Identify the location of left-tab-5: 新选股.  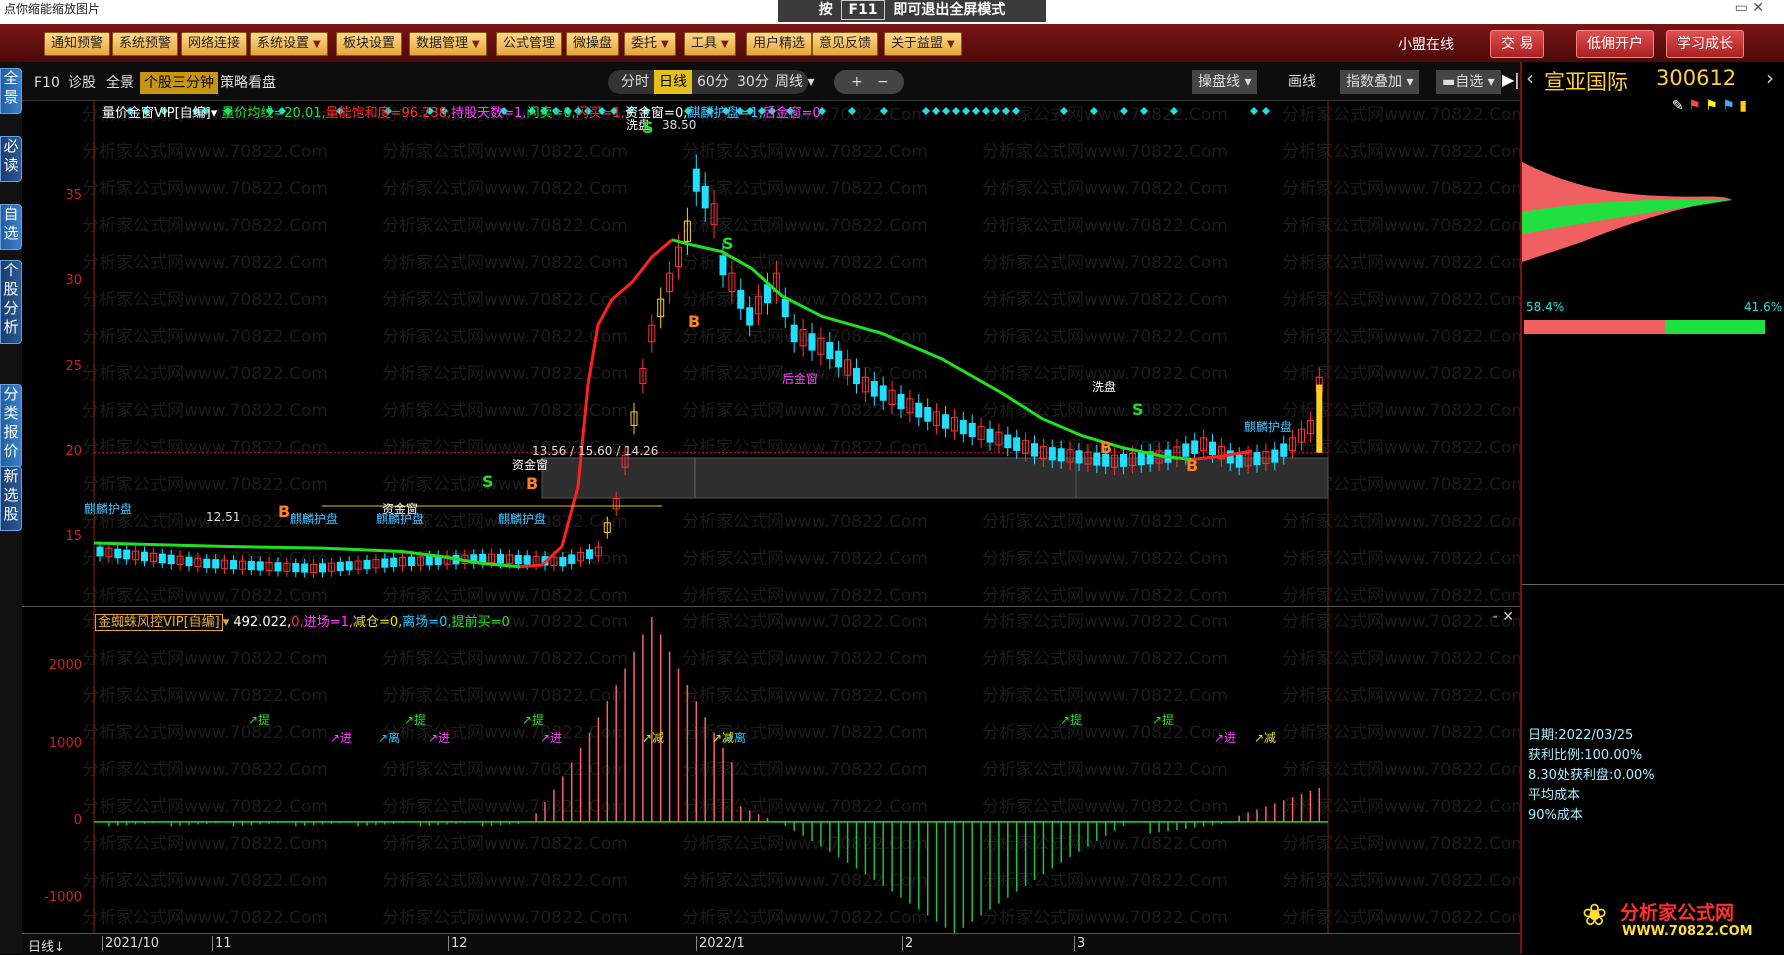
(11, 498).